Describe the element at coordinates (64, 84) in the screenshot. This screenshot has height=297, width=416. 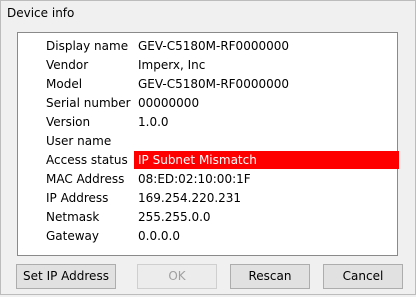
I see `field-label: Model` at that location.